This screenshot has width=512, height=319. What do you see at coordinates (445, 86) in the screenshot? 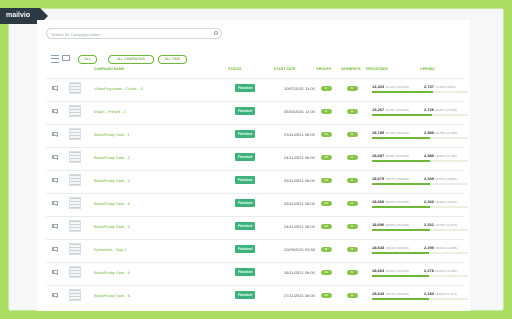
I see `opened-detail: 13,323 (20.5%)` at bounding box center [445, 86].